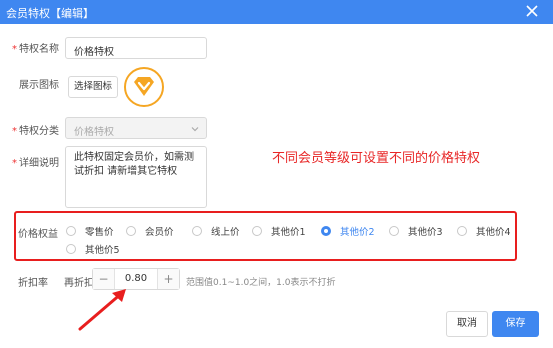  Describe the element at coordinates (90, 231) in the screenshot. I see `radio-retail: 零售价` at that location.